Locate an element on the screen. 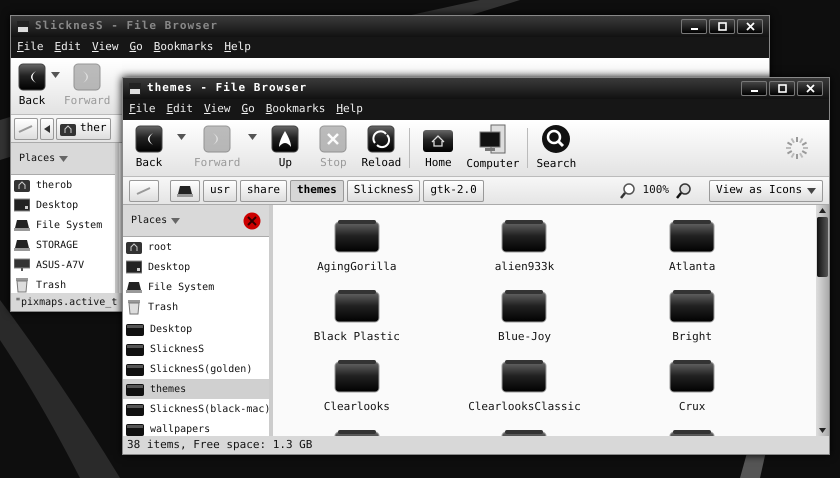 The height and width of the screenshot is (478, 840). zoom-out-icon is located at coordinates (628, 190).